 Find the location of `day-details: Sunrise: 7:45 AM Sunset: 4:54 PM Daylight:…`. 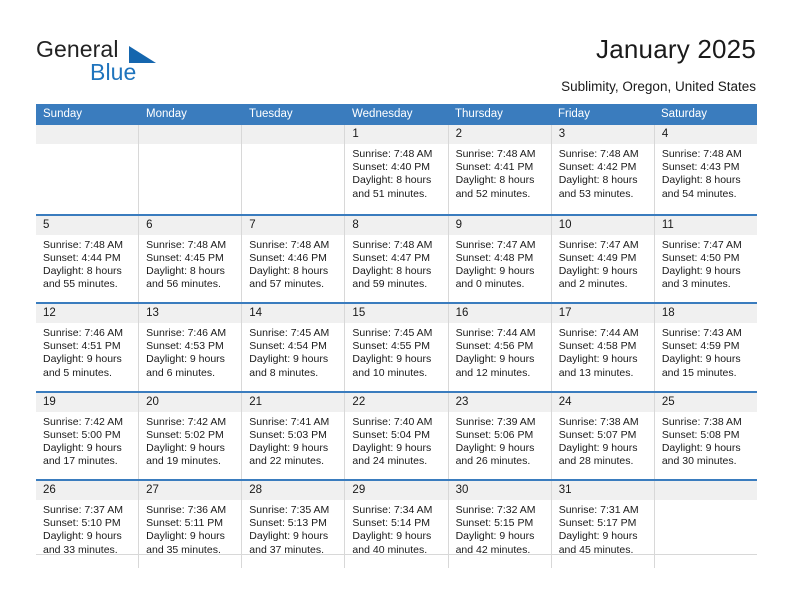

day-details: Sunrise: 7:45 AM Sunset: 4:54 PM Daylight:… is located at coordinates (293, 351).